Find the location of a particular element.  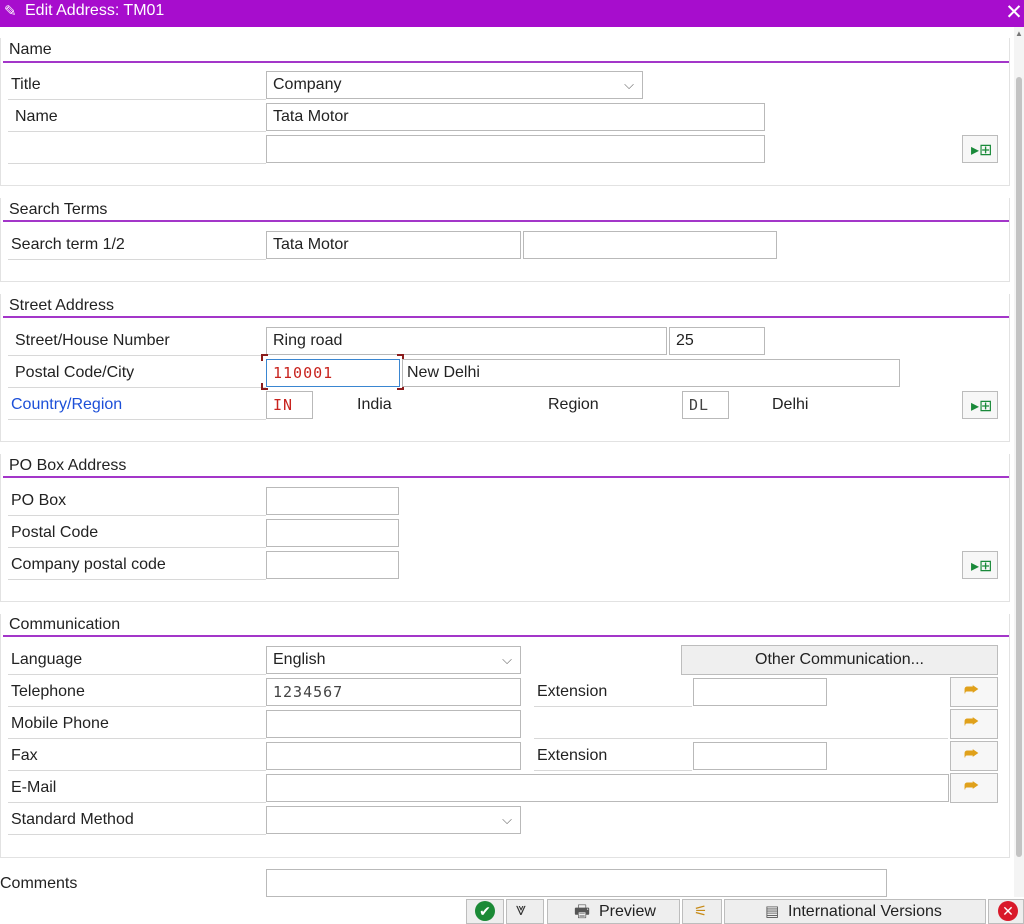

mobile-label: Mobile Phone is located at coordinates (137, 724).